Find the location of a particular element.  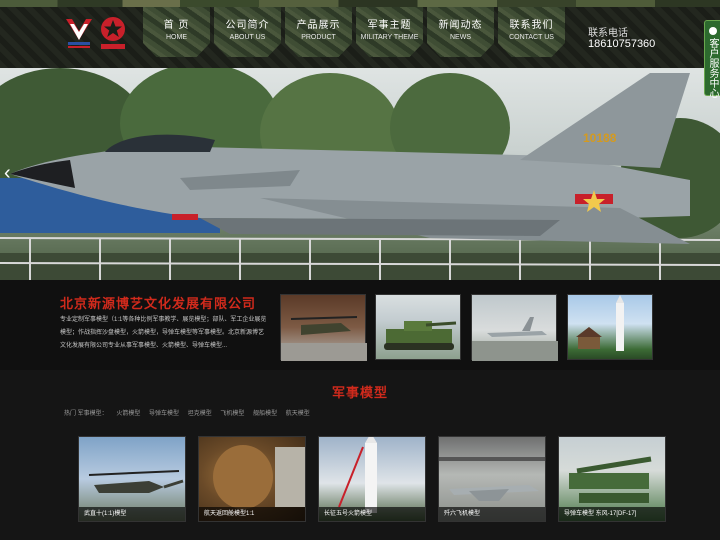

gallery-item: 武直十(1:1)模型 is located at coordinates (132, 479).